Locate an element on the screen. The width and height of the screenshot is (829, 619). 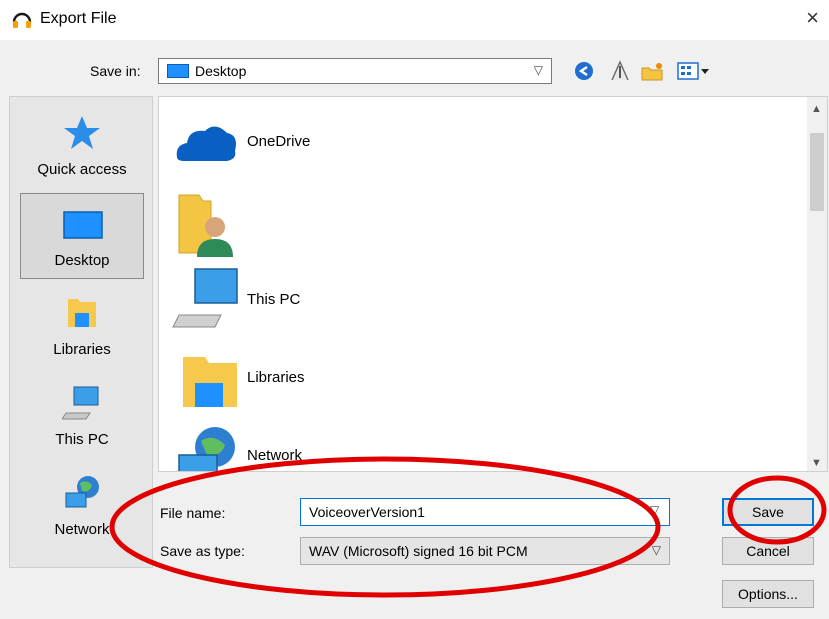
list-item: Network is located at coordinates (371, 448).